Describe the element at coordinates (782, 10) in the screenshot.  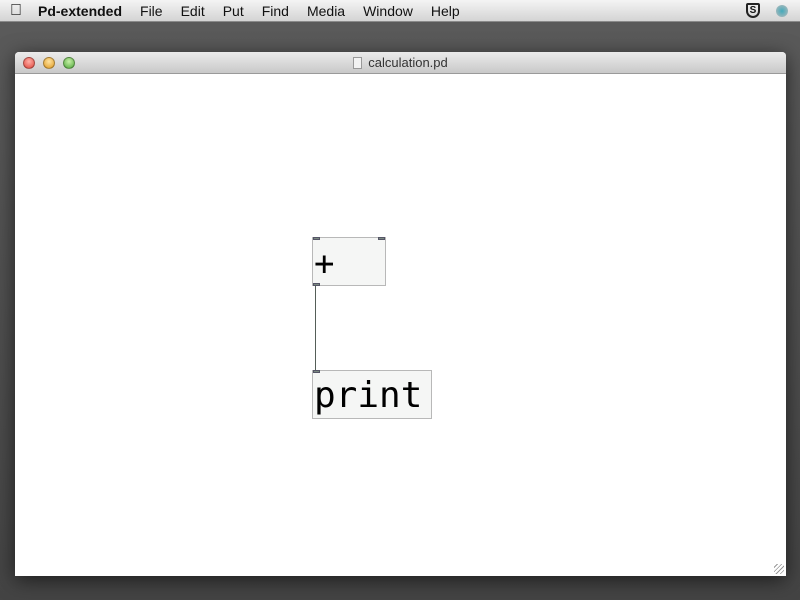
I see `webcam-icon` at that location.